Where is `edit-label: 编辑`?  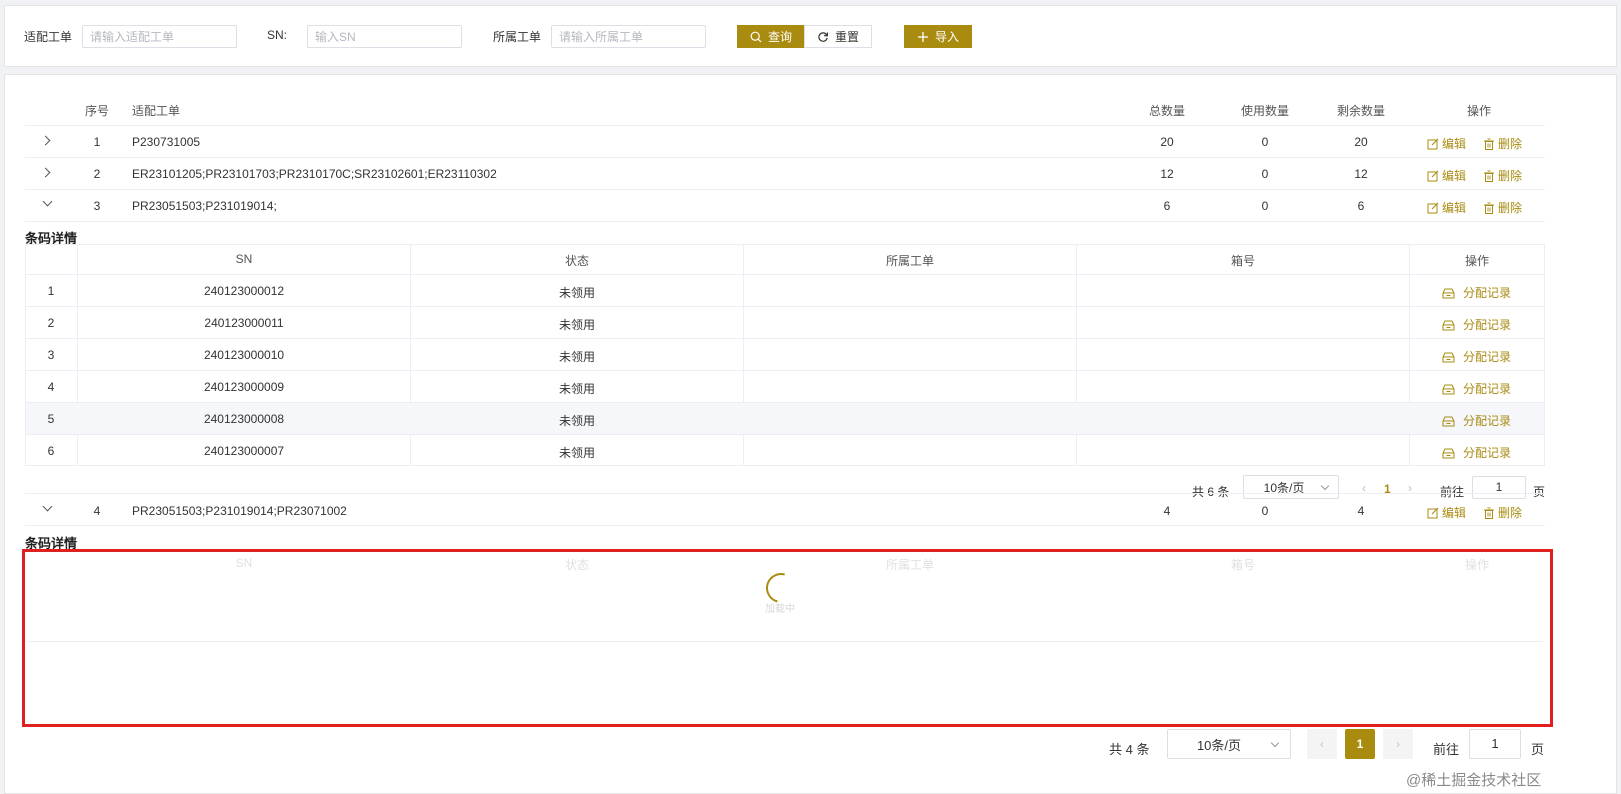
edit-label: 编辑 is located at coordinates (1454, 176).